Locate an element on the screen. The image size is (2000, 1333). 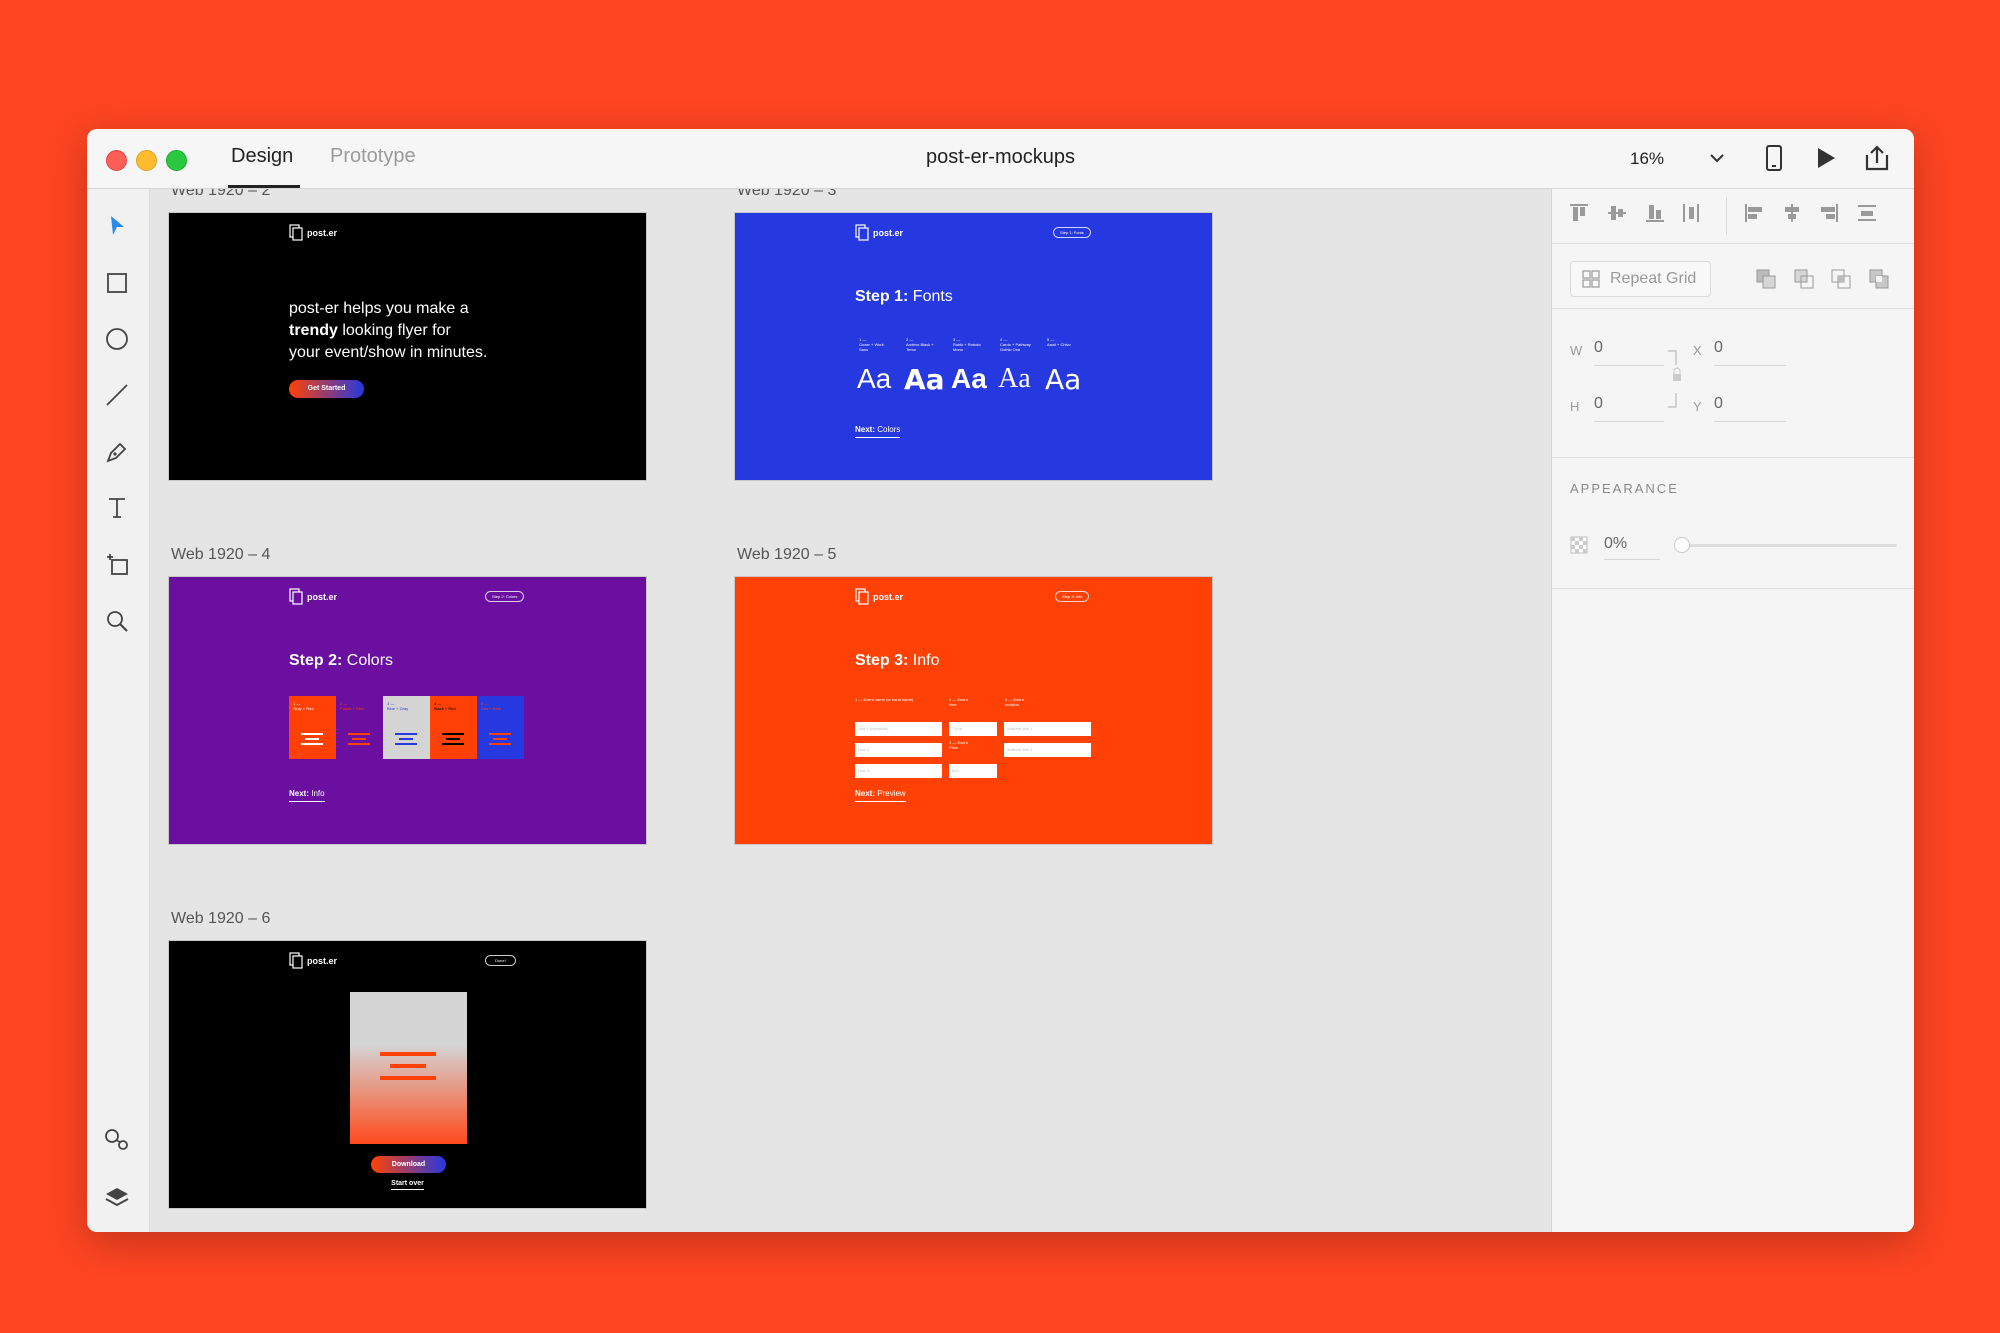
step-heading: Step 2: Colors is located at coordinates (341, 661).